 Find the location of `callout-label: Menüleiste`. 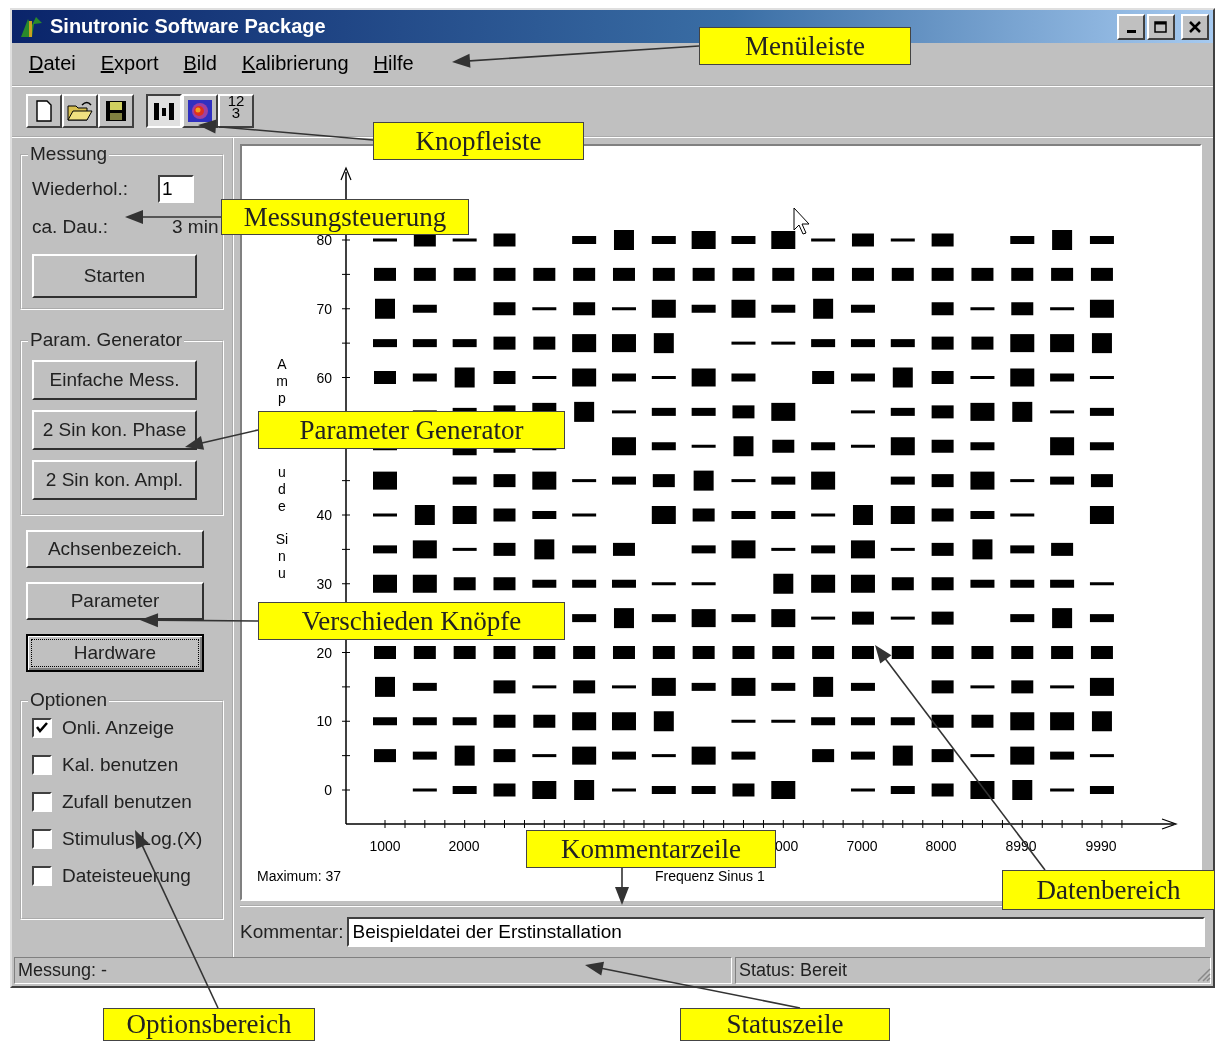

callout-label: Menüleiste is located at coordinates (805, 46).